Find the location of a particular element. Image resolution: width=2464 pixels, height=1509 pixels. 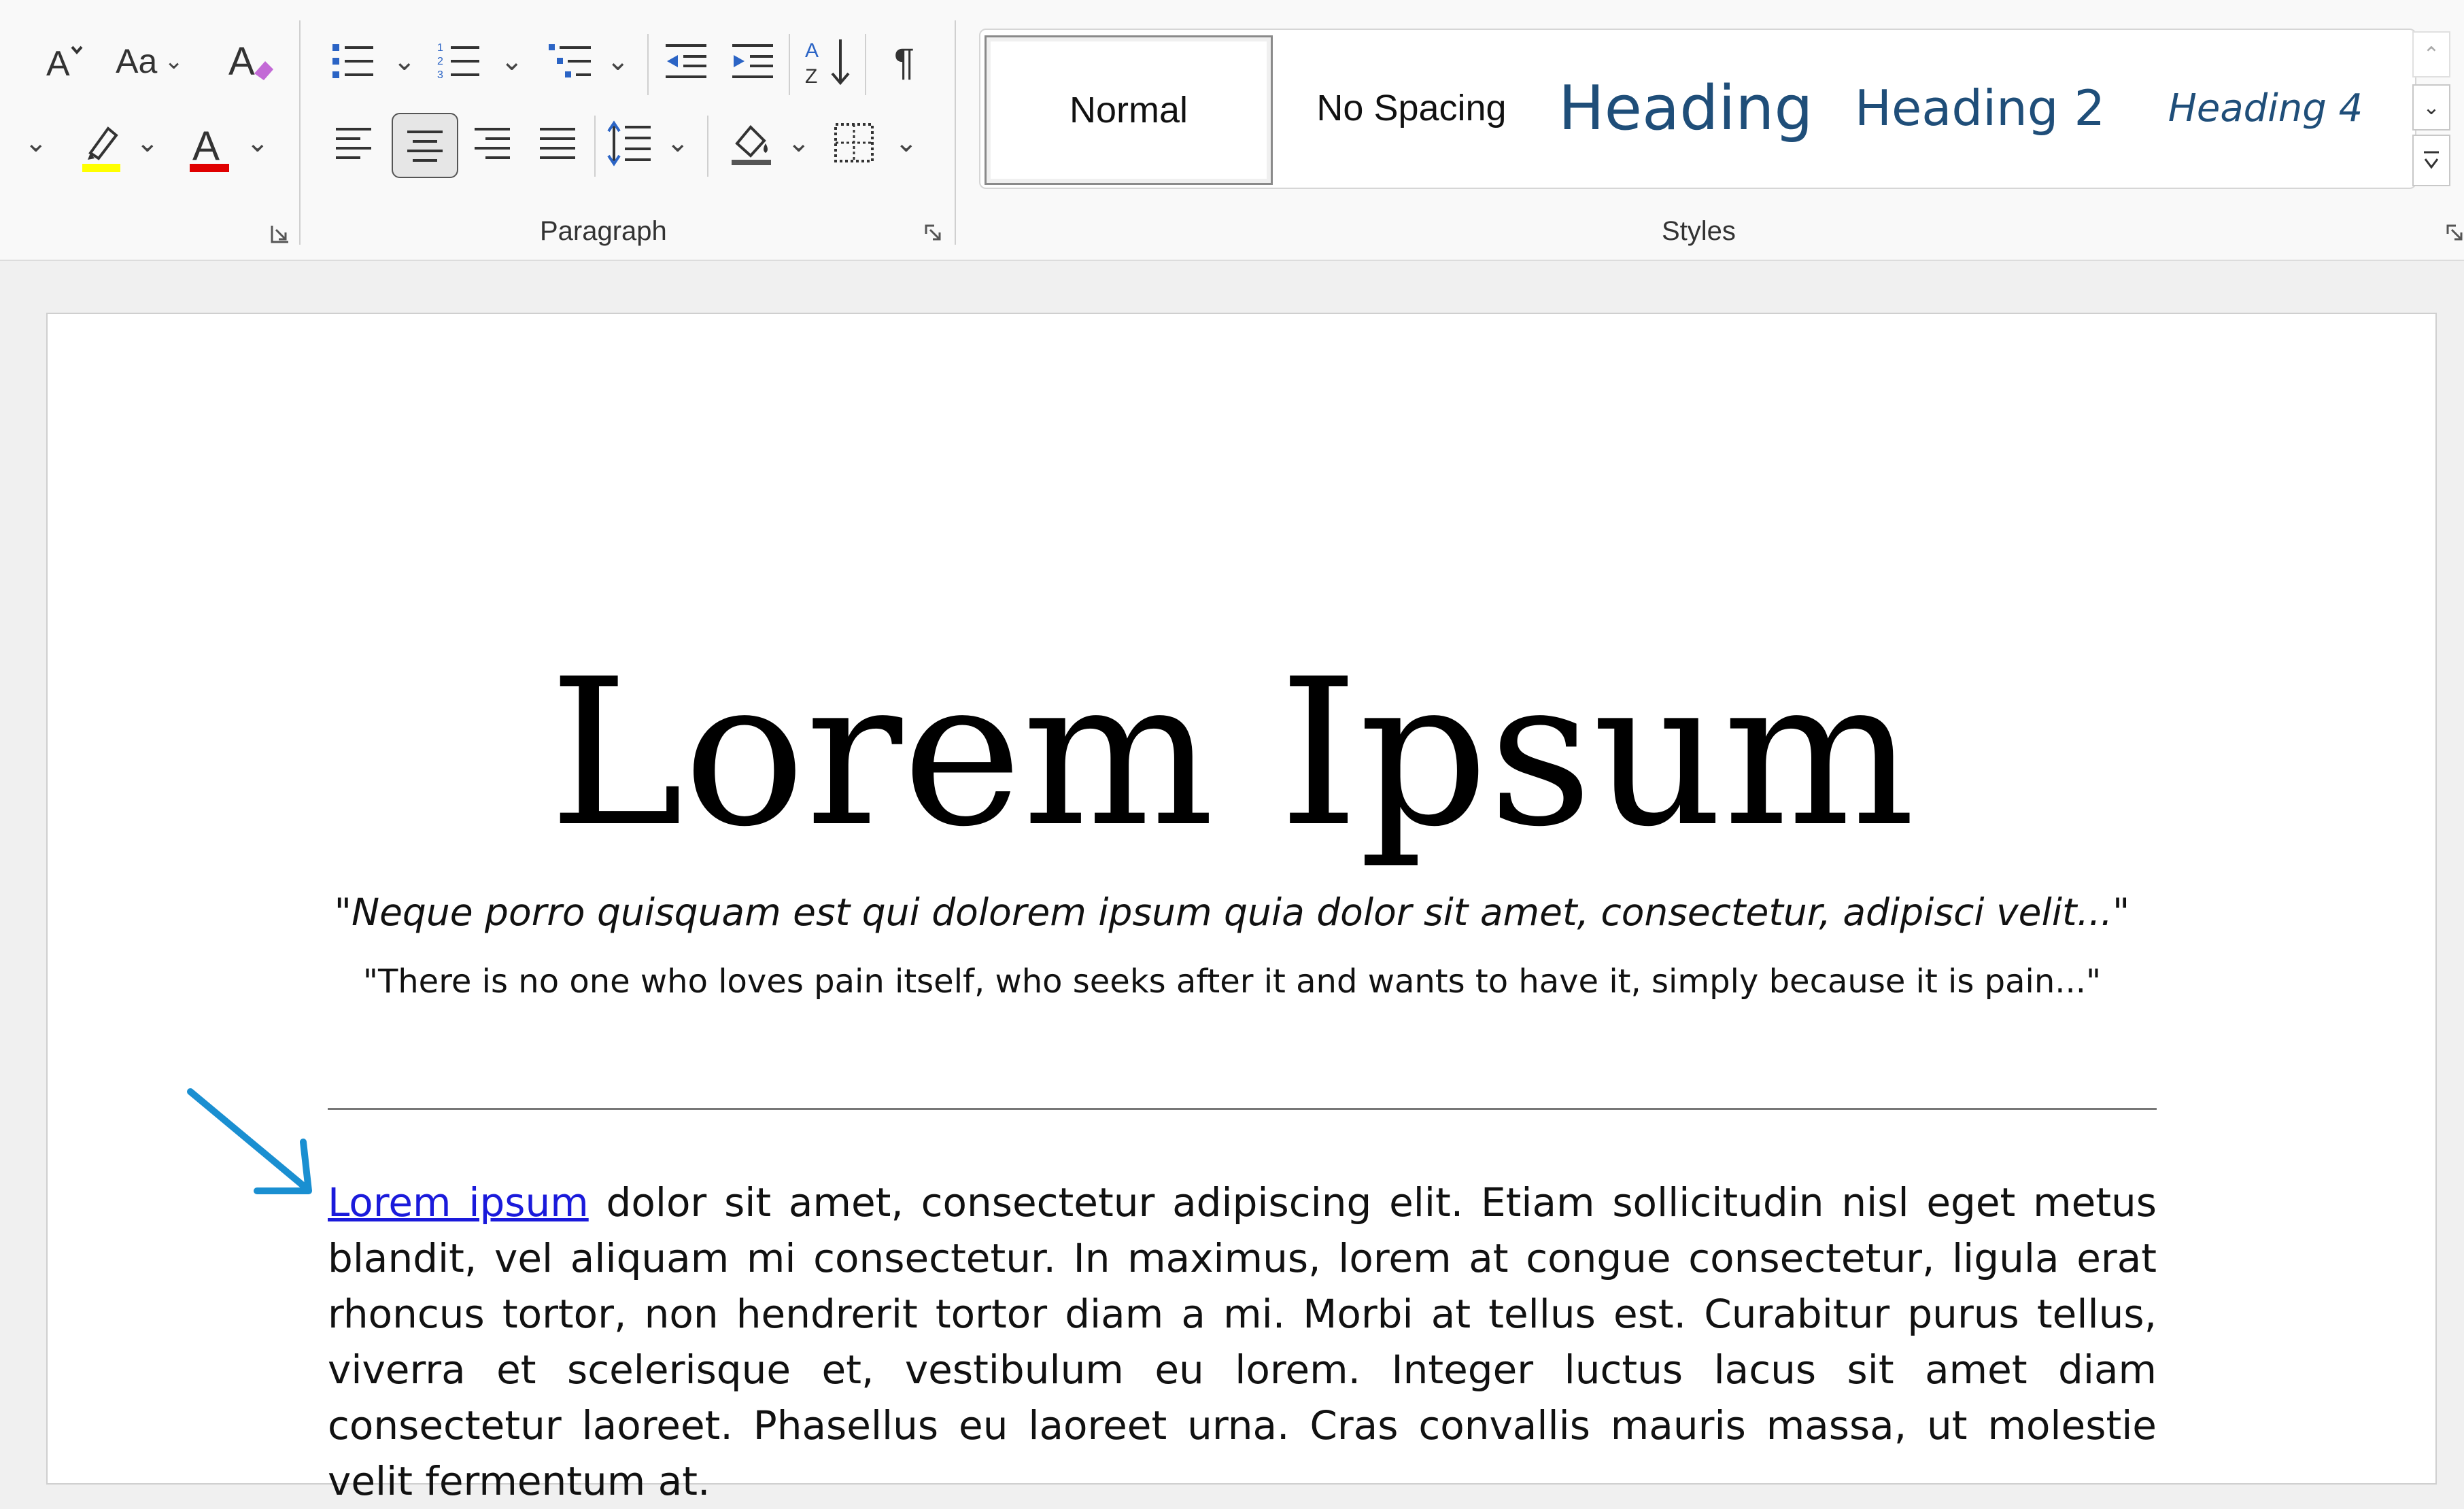

borders-icon is located at coordinates (854, 143).